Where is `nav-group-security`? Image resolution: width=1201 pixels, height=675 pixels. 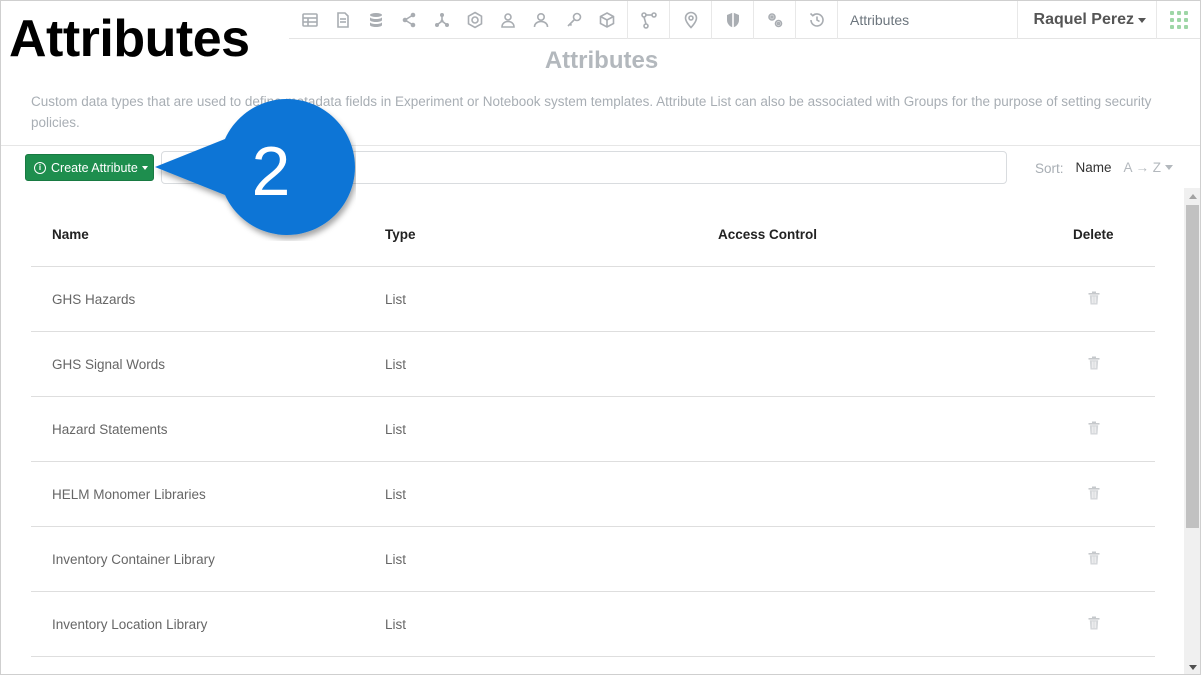 nav-group-security is located at coordinates (733, 20).